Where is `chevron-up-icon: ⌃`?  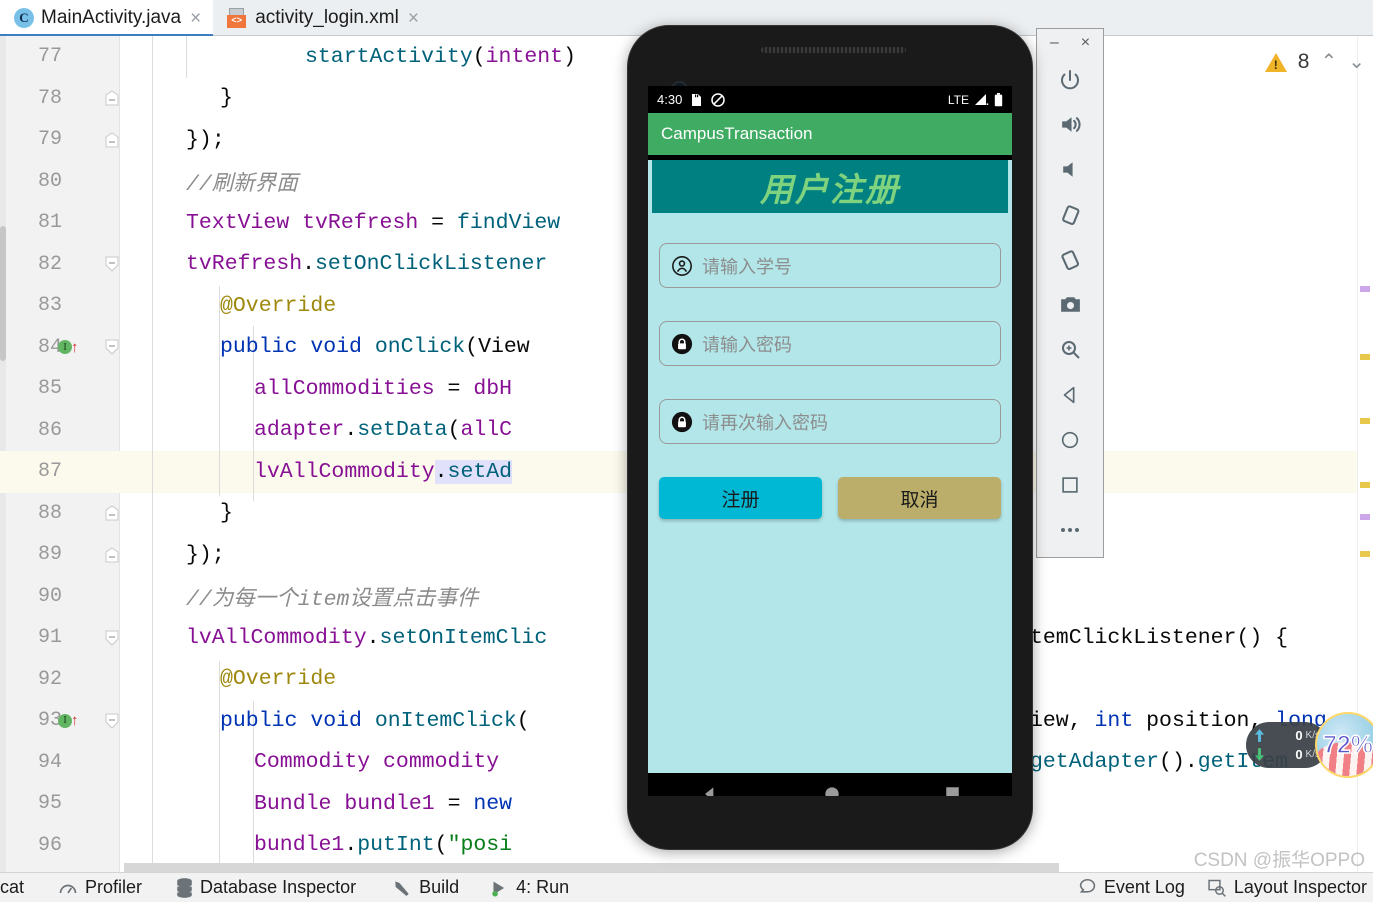 chevron-up-icon: ⌃ is located at coordinates (1328, 62).